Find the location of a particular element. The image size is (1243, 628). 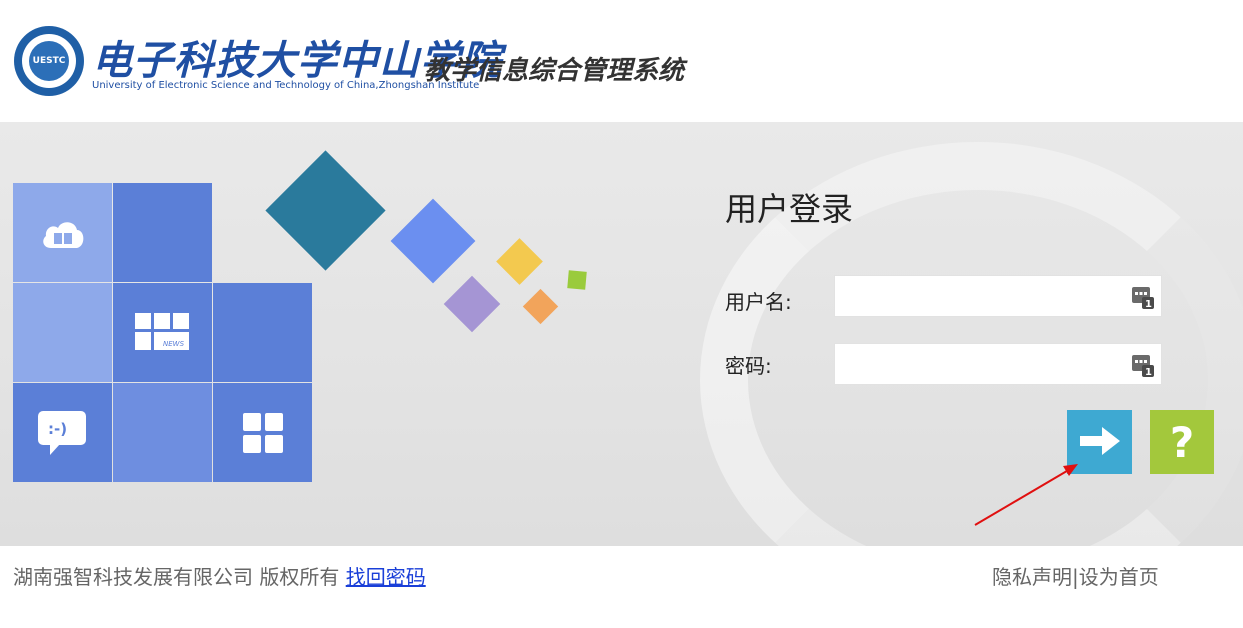

news-icon: NEWS is located at coordinates (162, 332).